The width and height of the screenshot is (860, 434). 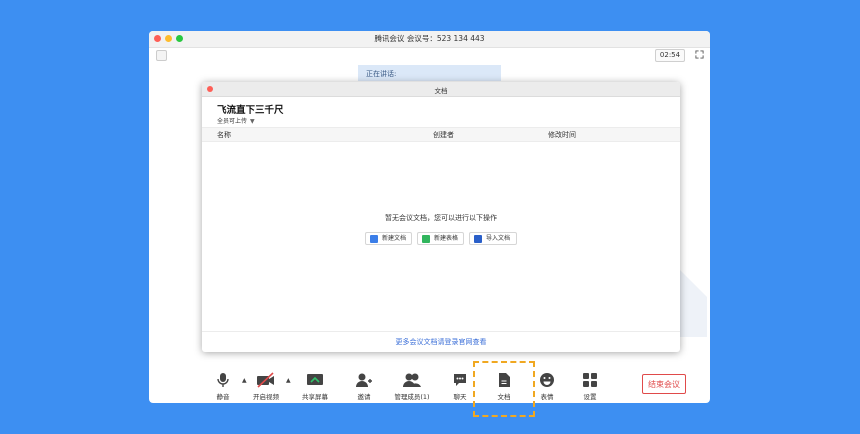 What do you see at coordinates (161, 55) in the screenshot?
I see `shield-icon` at bounding box center [161, 55].